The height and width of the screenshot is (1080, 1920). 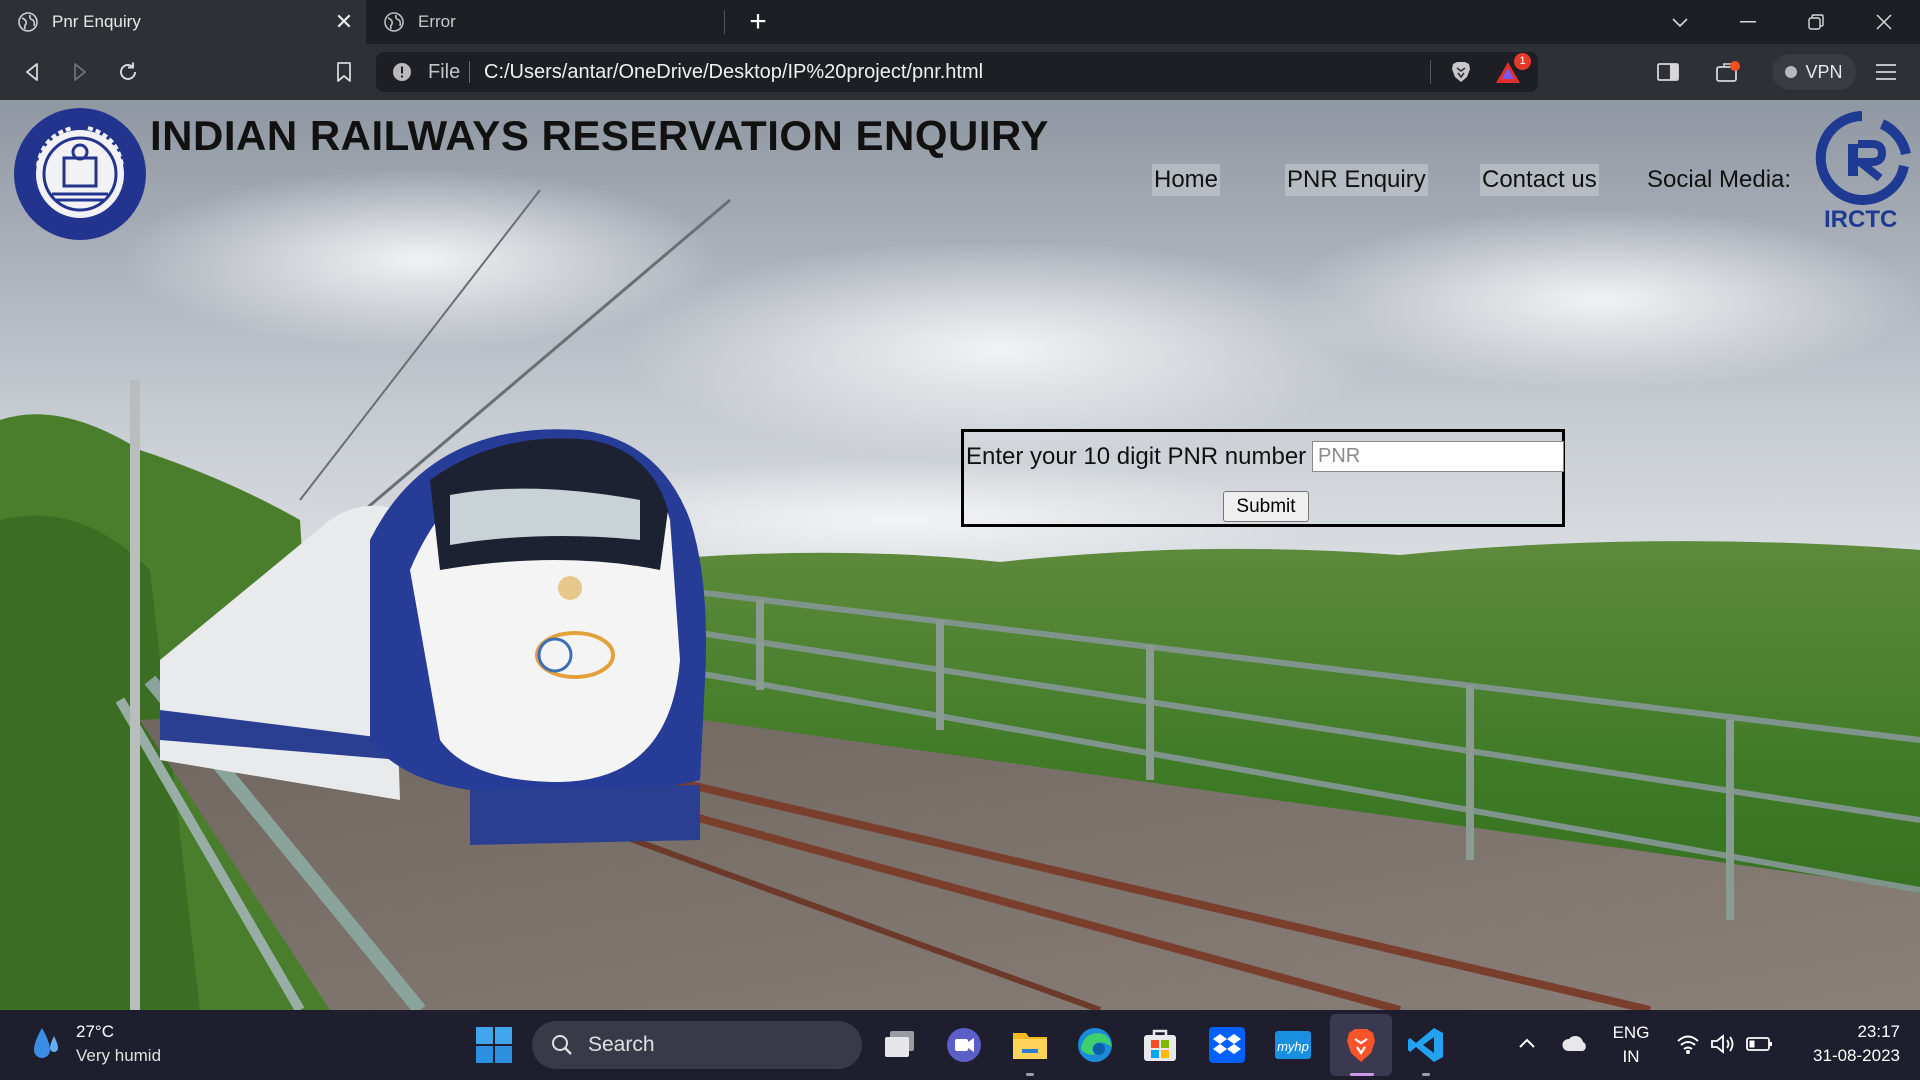 I want to click on edge-browser-icon, so click(x=1095, y=1045).